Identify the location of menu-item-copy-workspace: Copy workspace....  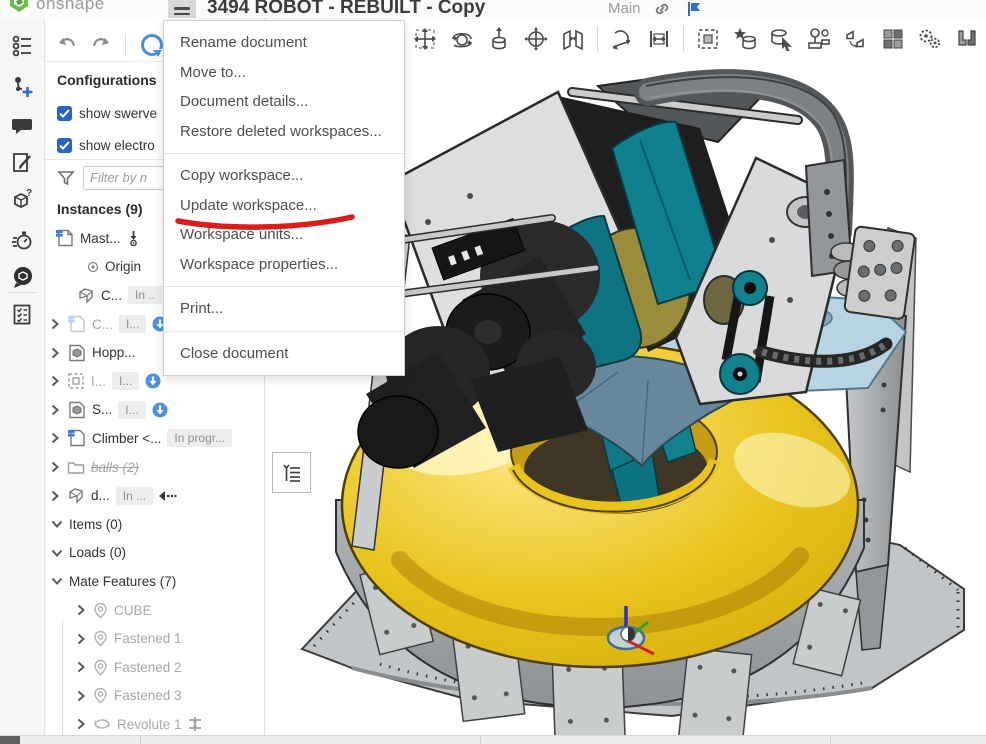
(284, 176).